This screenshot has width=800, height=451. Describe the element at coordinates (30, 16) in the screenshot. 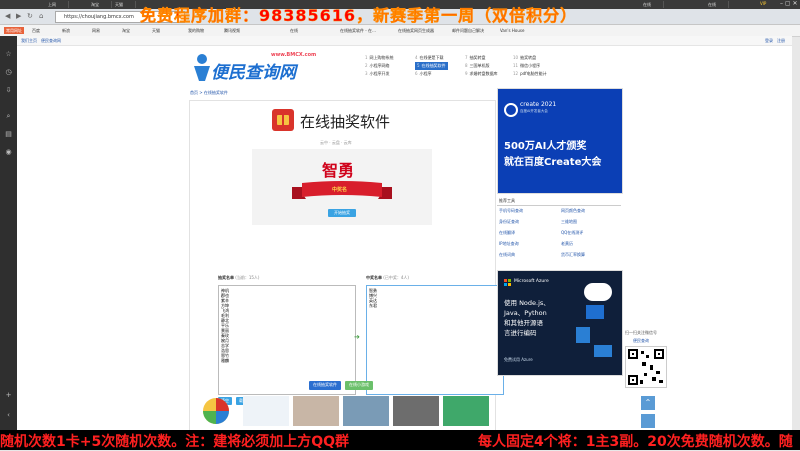

I see `refresh-icon: ↻` at that location.